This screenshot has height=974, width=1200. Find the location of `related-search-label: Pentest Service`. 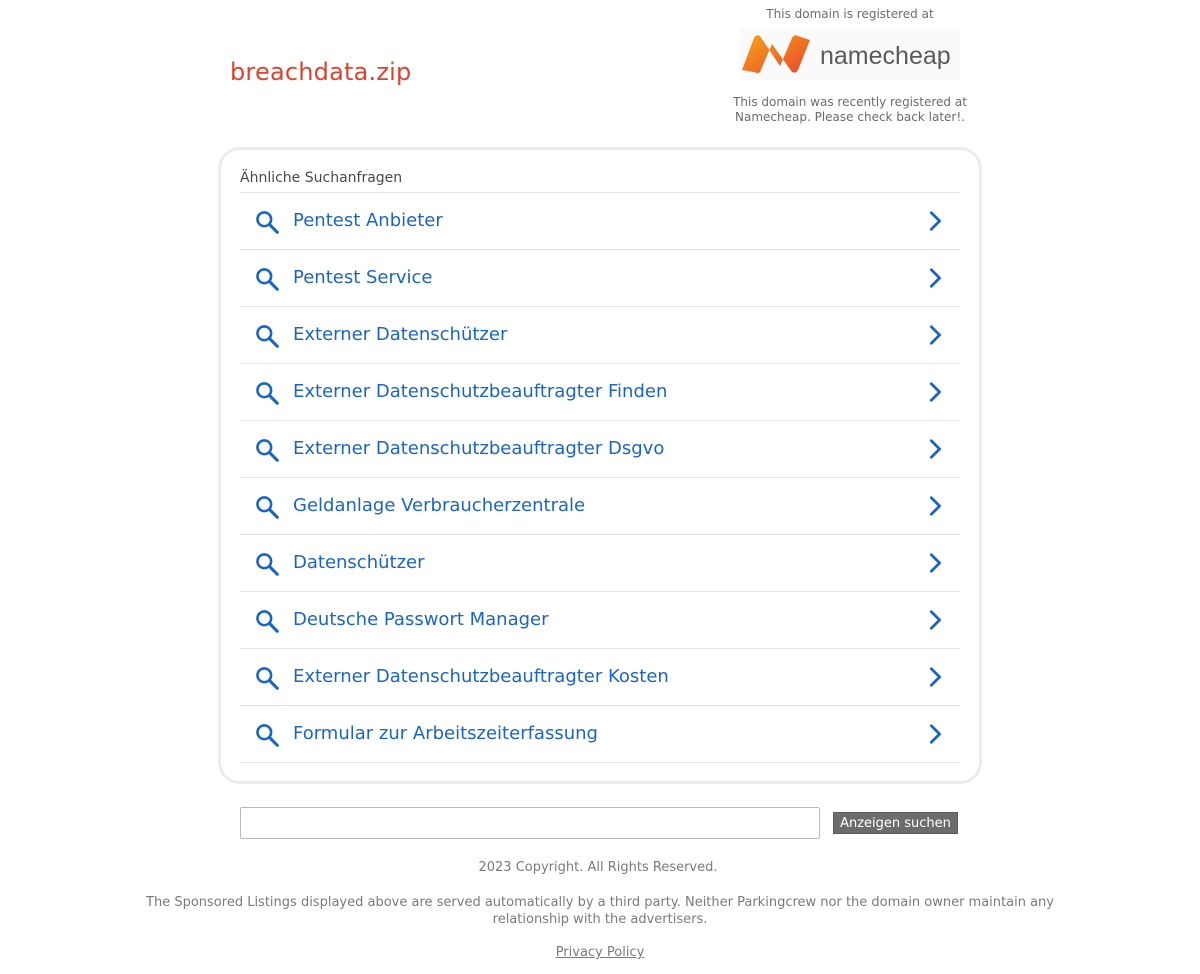

related-search-label: Pentest Service is located at coordinates (363, 277).